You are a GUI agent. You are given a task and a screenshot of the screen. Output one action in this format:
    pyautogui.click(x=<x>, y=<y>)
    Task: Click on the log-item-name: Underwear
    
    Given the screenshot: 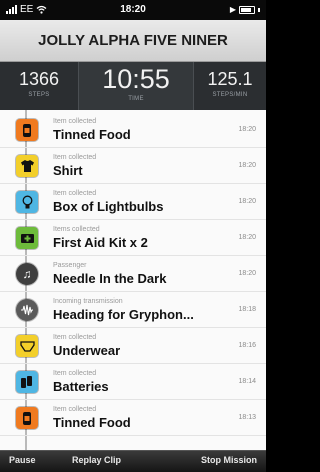 What is the action you would take?
    pyautogui.click(x=87, y=350)
    